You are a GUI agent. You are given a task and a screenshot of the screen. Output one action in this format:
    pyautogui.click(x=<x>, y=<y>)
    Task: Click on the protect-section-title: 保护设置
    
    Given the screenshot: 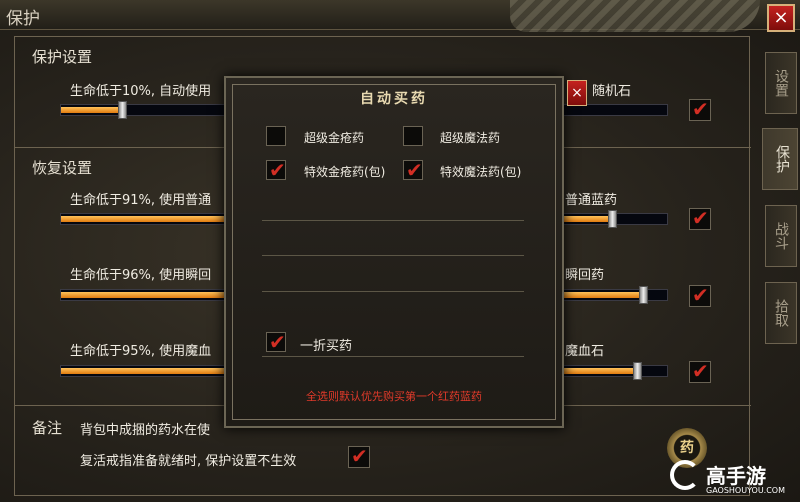 What is the action you would take?
    pyautogui.click(x=62, y=57)
    